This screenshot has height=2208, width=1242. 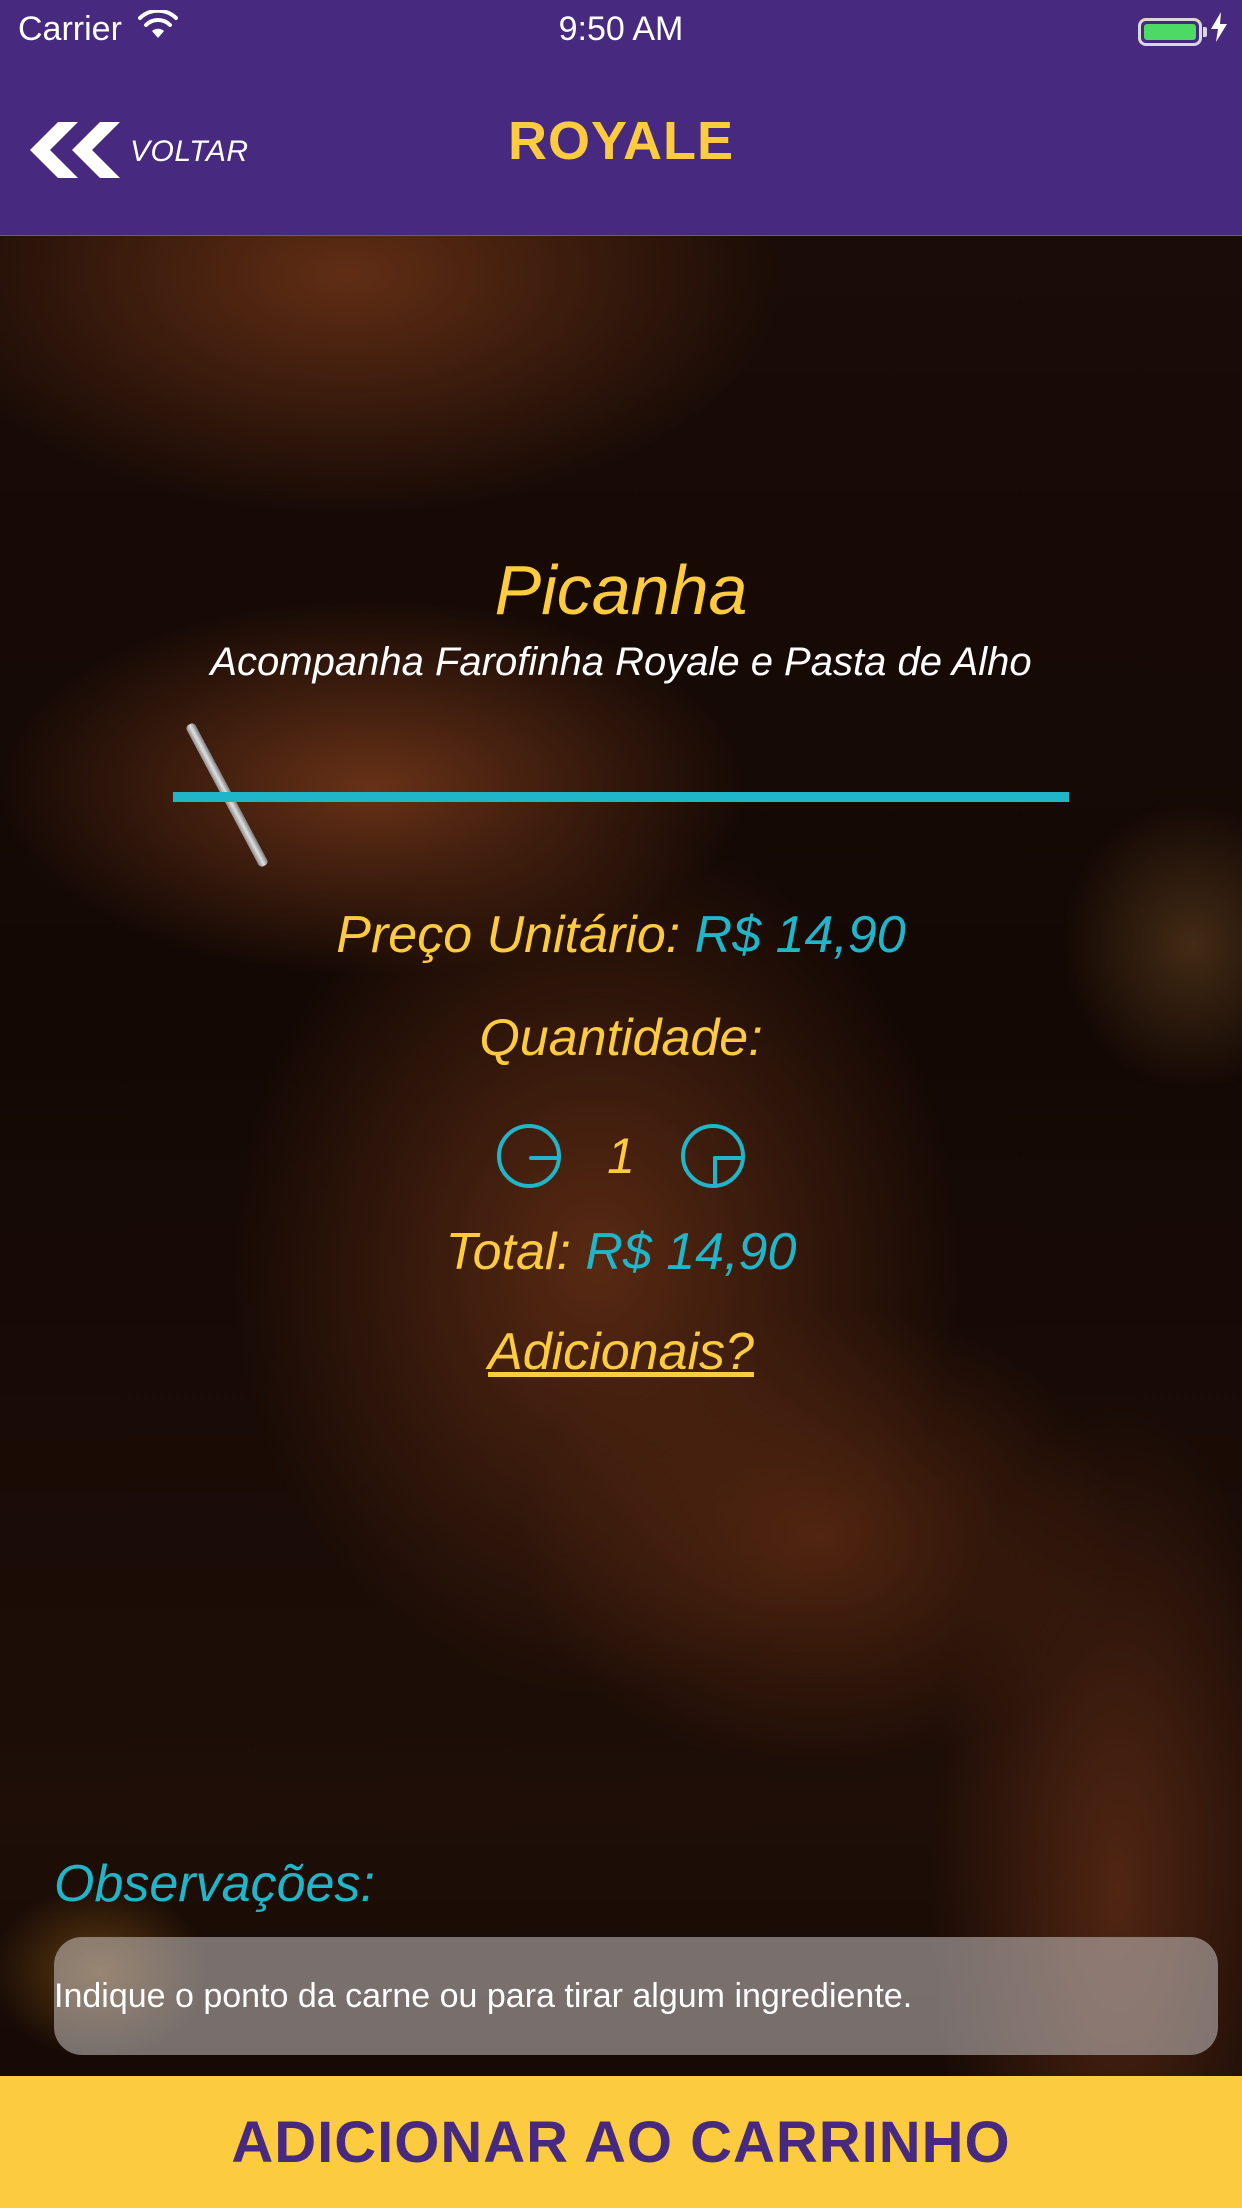 I want to click on total-row: Total: R$ 14,90, so click(x=621, y=1252).